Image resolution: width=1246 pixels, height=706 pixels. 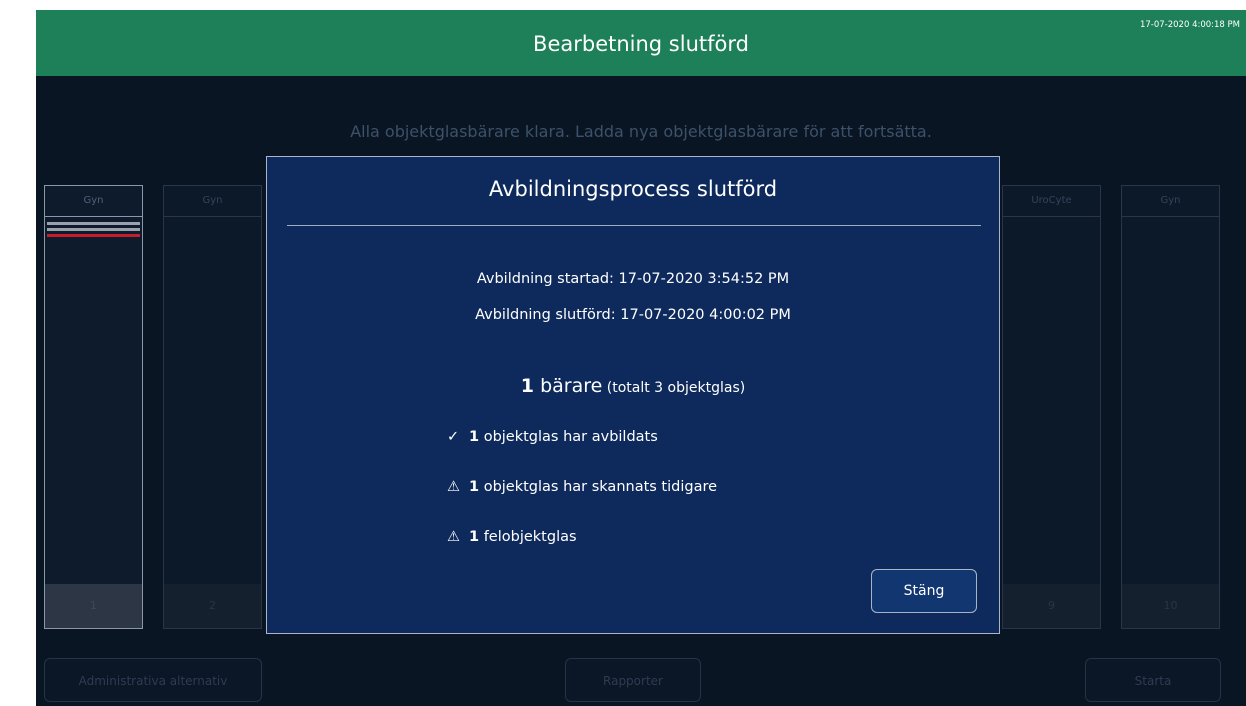 What do you see at coordinates (212, 407) in the screenshot?
I see `carrier-slot-2: Gyn 2` at bounding box center [212, 407].